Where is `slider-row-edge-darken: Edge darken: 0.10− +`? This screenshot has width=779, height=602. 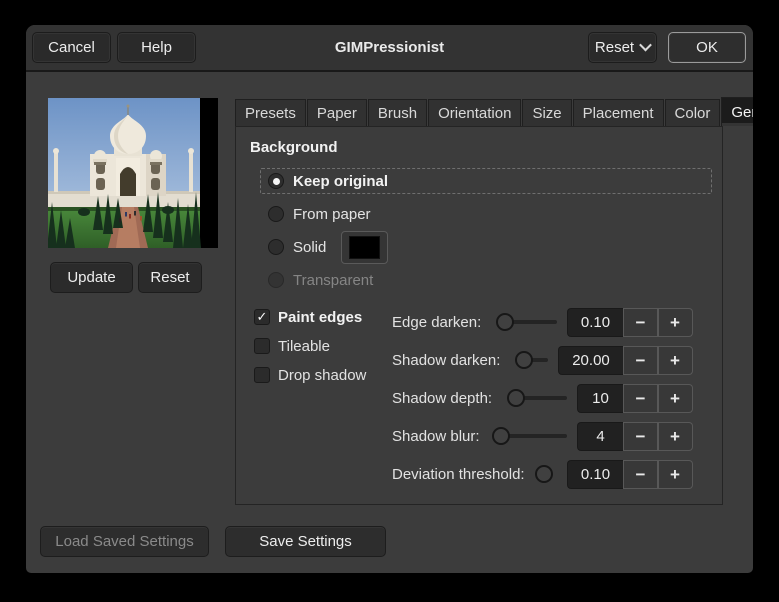
slider-row-edge-darken: Edge darken: 0.10− + is located at coordinates (542, 322).